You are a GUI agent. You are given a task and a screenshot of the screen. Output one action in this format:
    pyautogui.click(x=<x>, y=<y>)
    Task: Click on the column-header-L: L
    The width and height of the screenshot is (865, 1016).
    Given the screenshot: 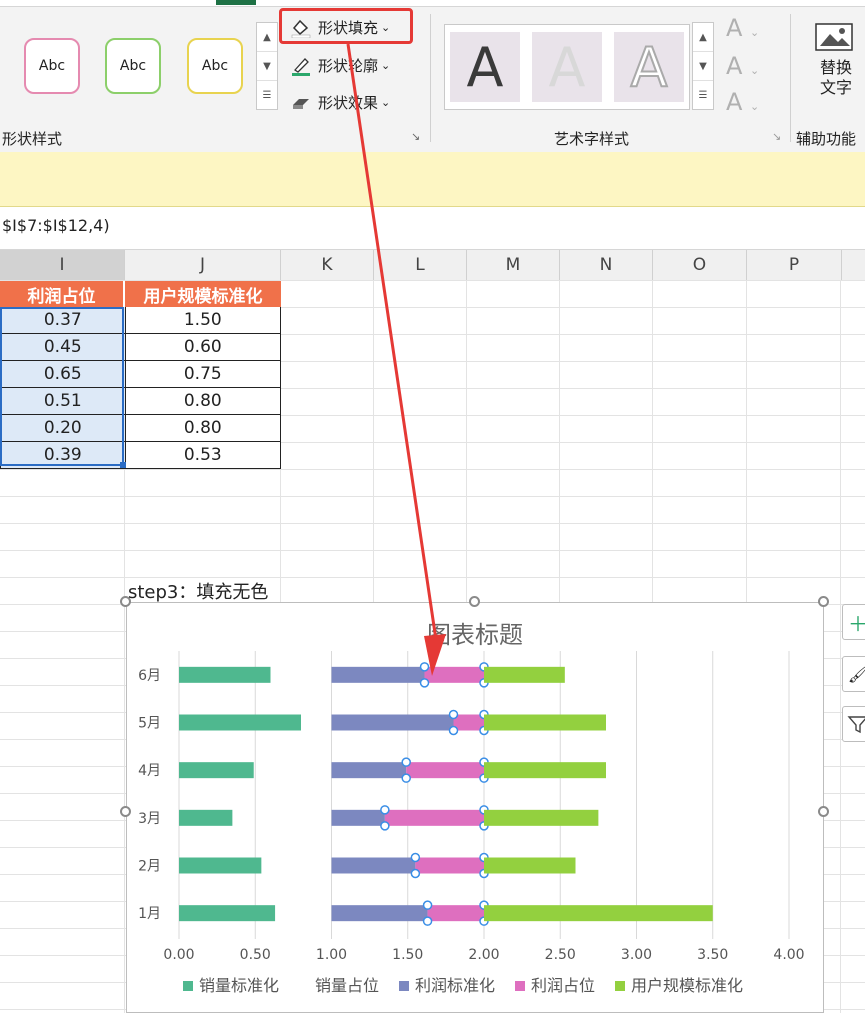 What is the action you would take?
    pyautogui.click(x=420, y=265)
    